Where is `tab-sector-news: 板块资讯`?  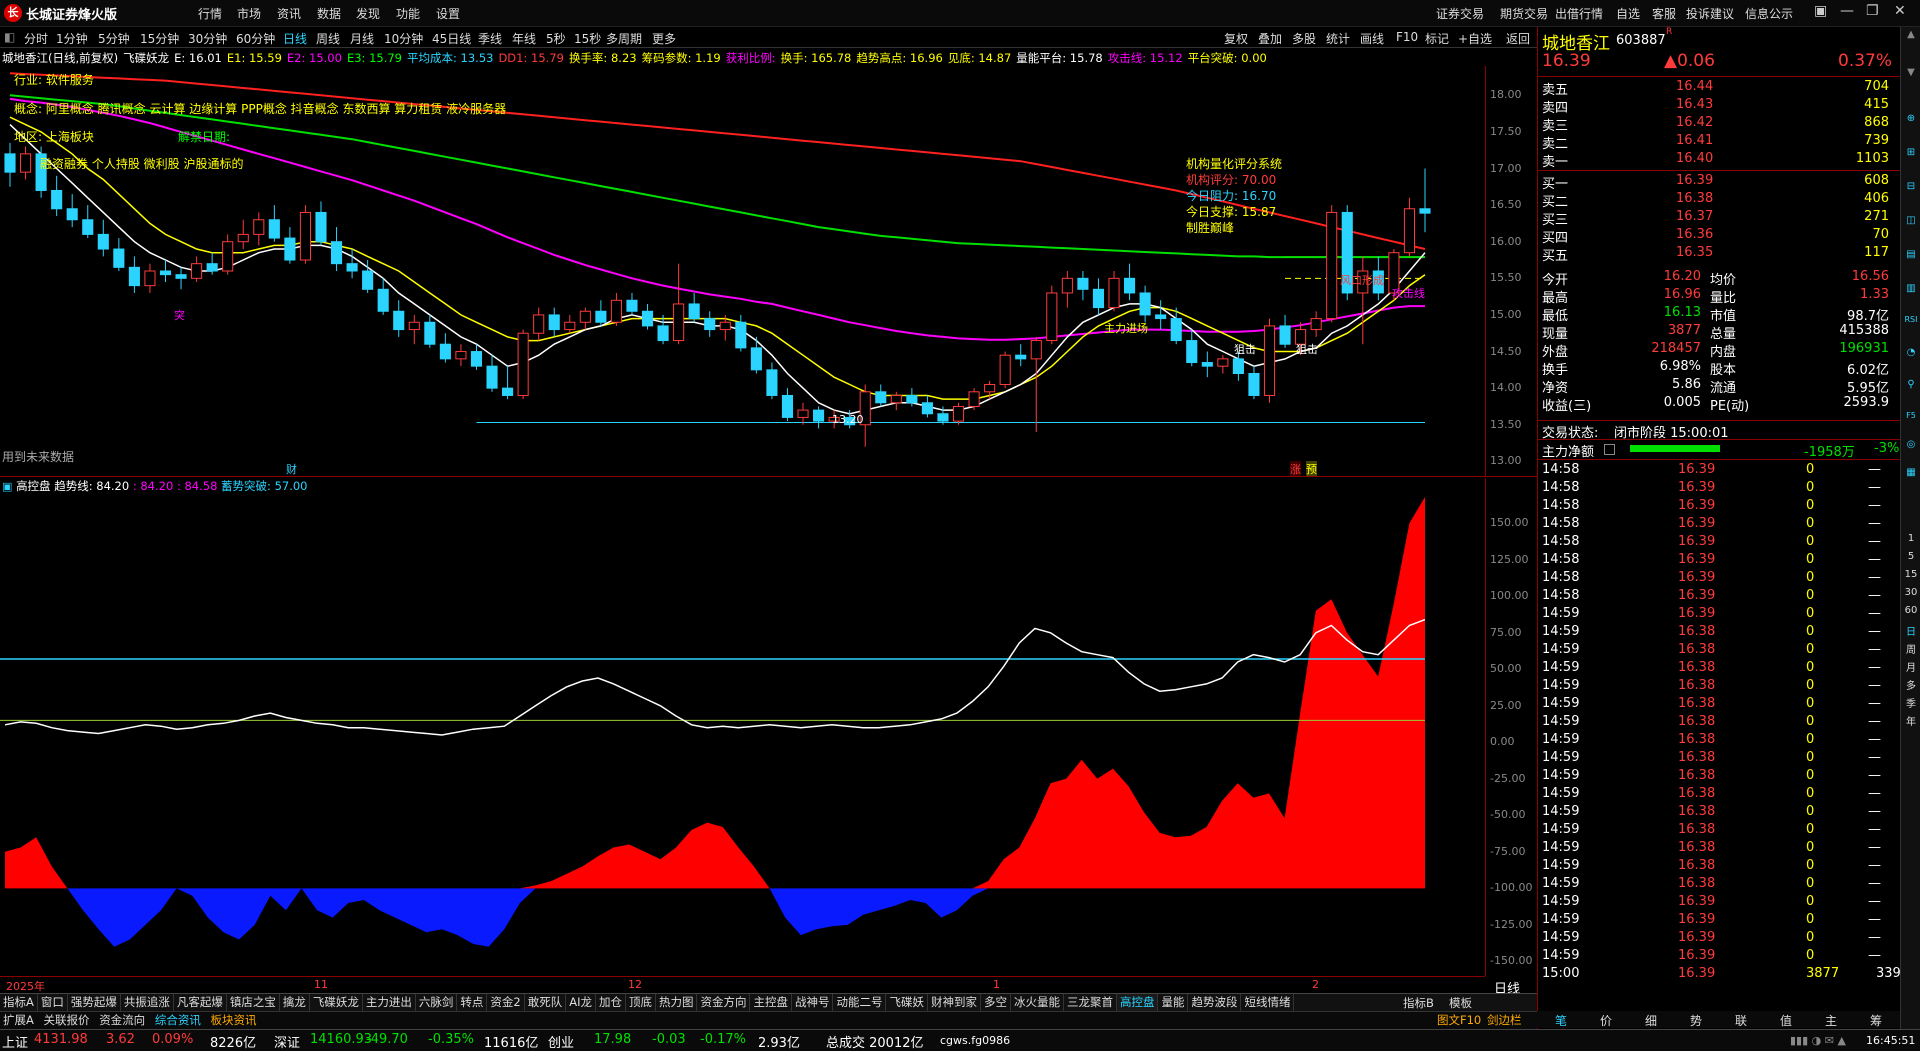
tab-sector-news: 板块资讯 is located at coordinates (234, 1020).